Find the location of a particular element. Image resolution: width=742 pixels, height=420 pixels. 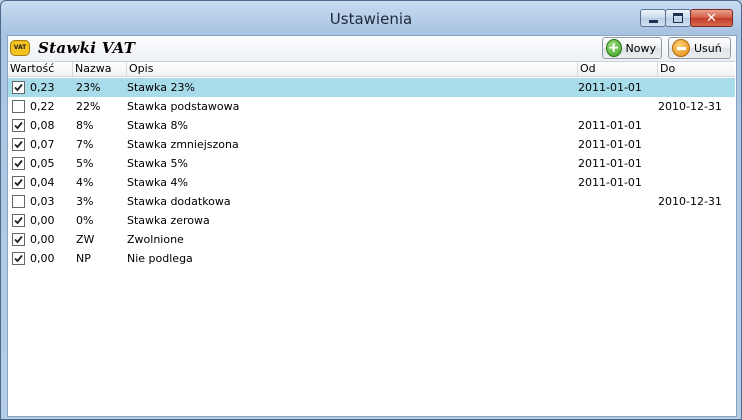

new-button: + Nowy is located at coordinates (632, 48).